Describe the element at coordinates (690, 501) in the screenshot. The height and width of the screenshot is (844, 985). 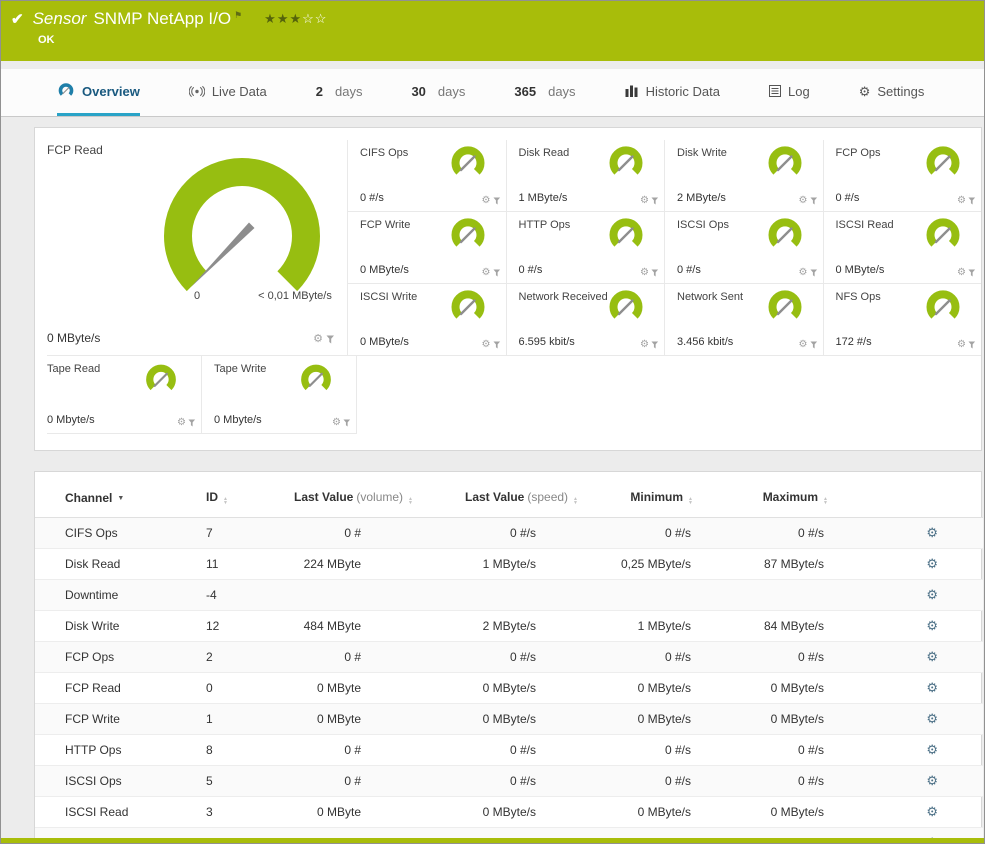
I see `sort-icon: ▲ ▼` at that location.